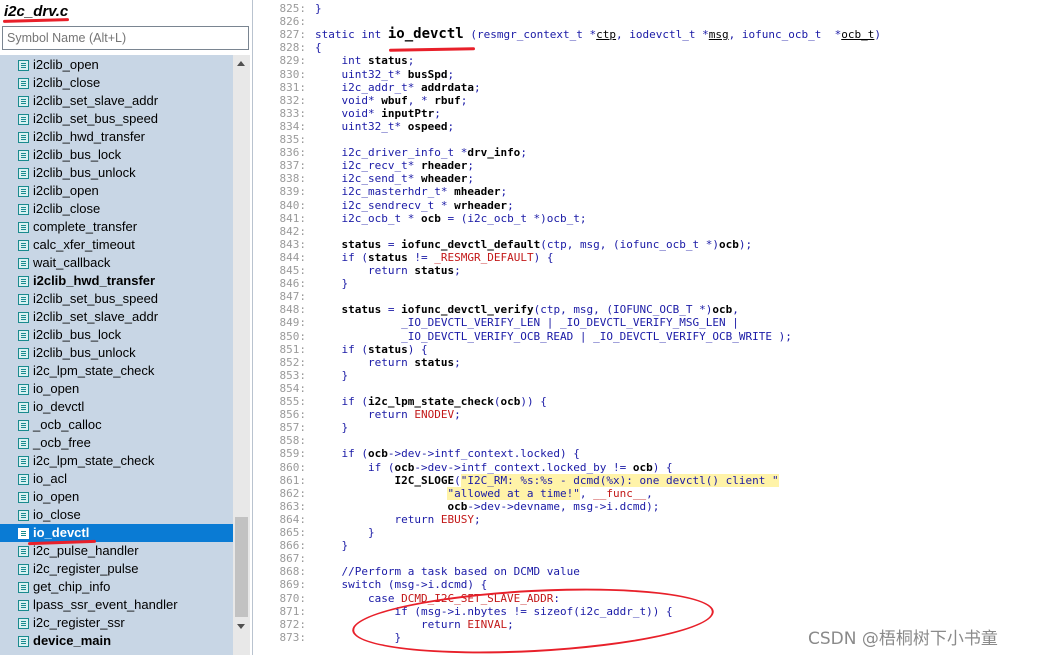 The width and height of the screenshot is (1037, 661). I want to click on line-number: 849:, so click(293, 323).